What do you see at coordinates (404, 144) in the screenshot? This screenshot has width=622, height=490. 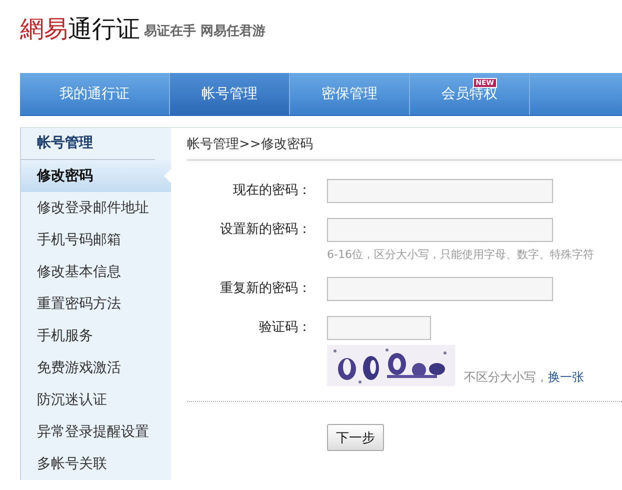 I see `breadcrumb: 帐号管理>>修改密码` at bounding box center [404, 144].